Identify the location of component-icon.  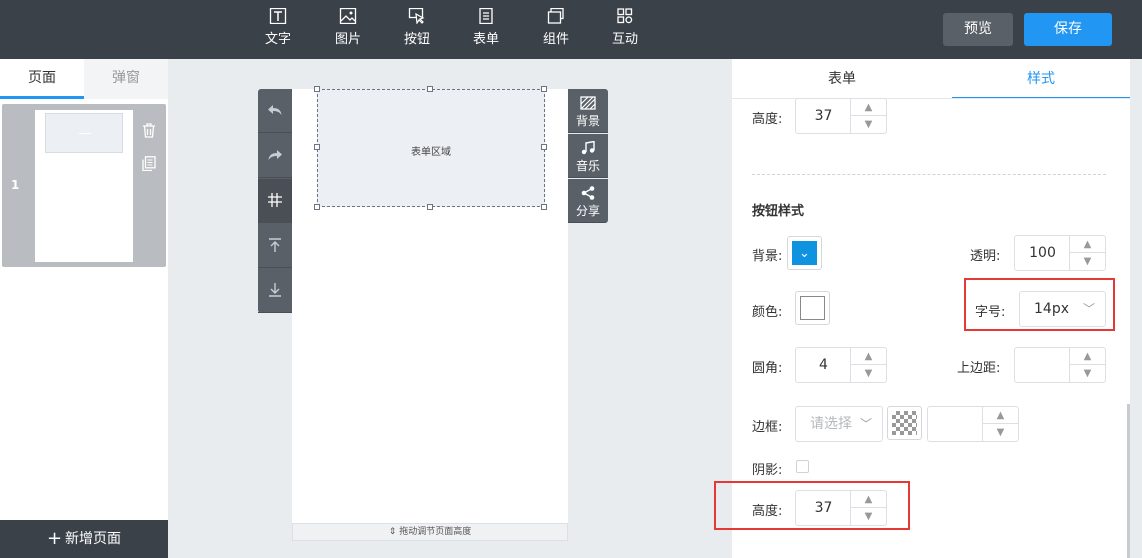
(555, 16).